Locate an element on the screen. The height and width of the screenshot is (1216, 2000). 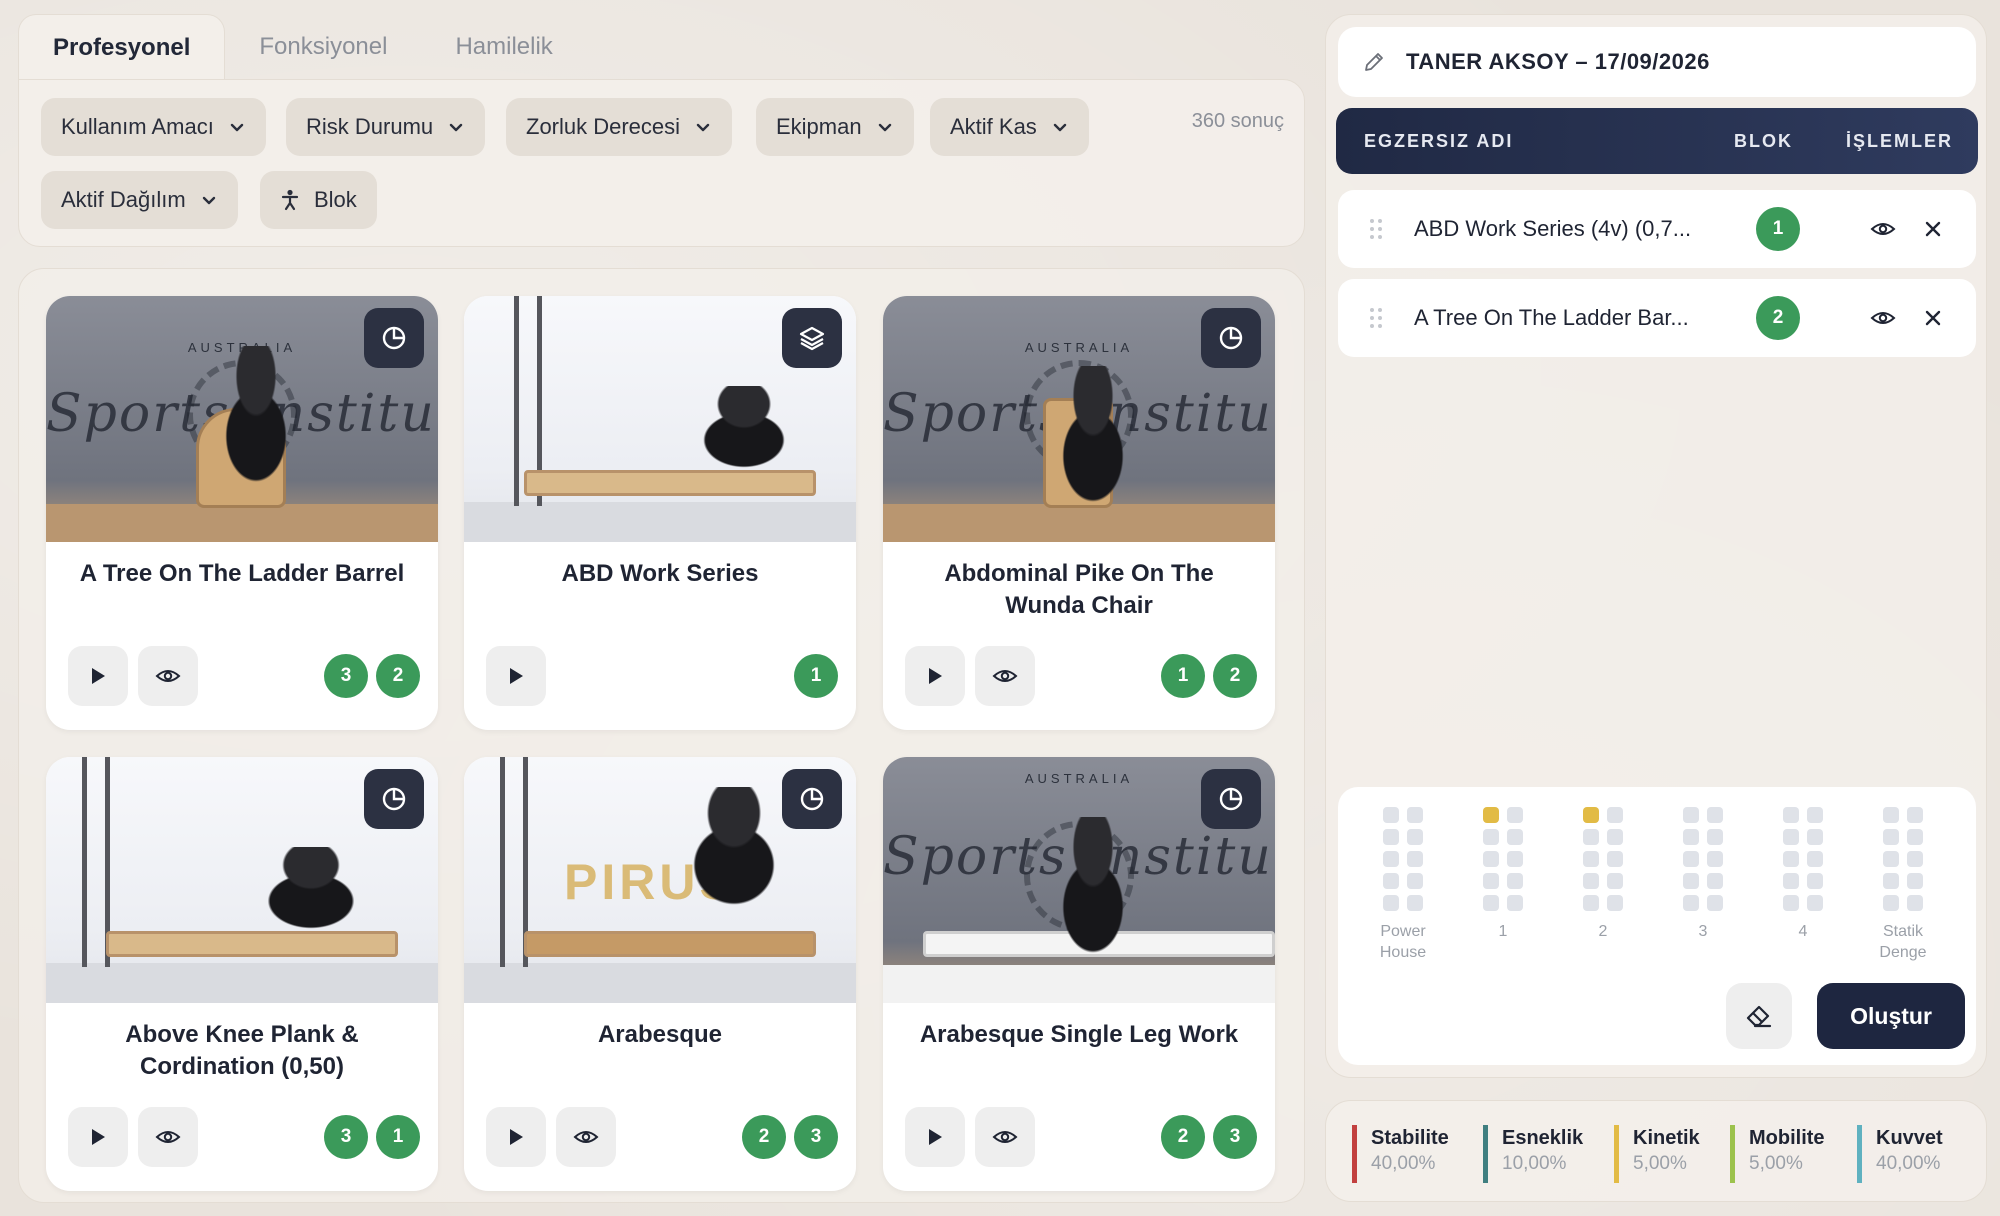
exercise-thumbnail: AUSTRALIA Sports Institut is located at coordinates (1079, 880).